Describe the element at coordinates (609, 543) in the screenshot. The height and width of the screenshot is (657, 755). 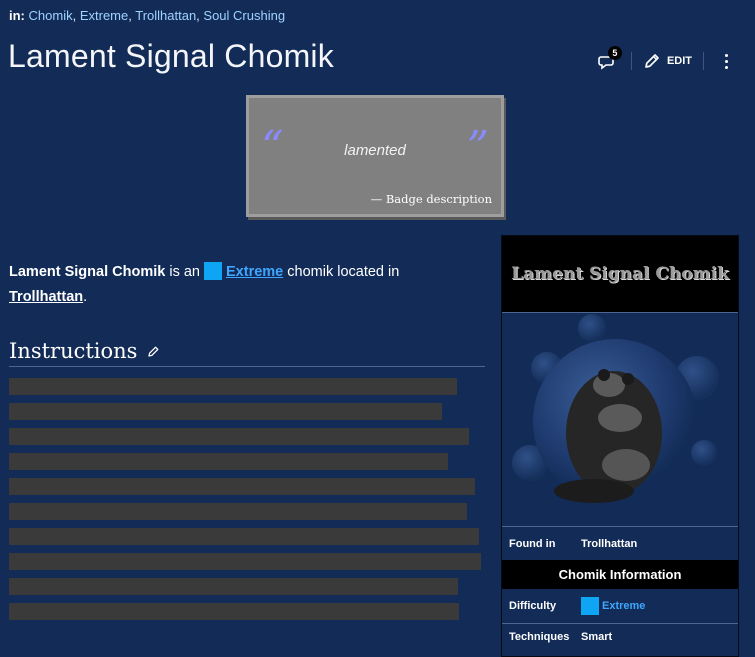
I see `found-in-value: Trollhattan` at that location.